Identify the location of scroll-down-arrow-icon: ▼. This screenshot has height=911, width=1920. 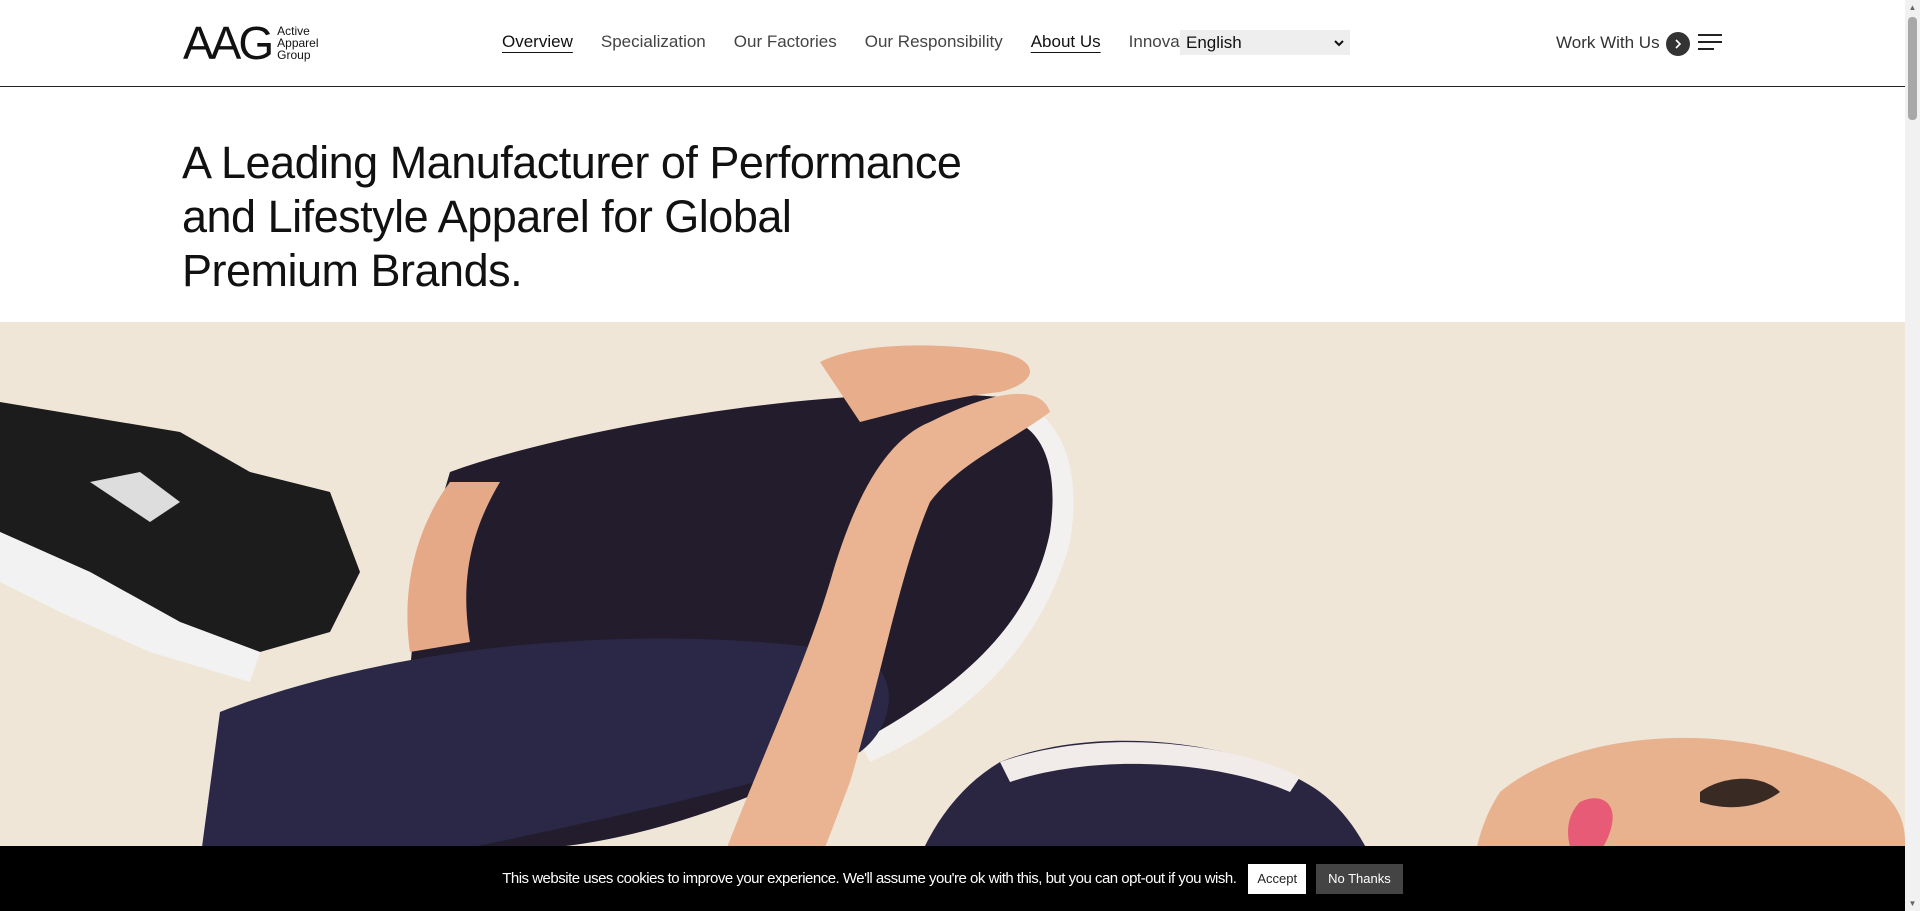
(1912, 903).